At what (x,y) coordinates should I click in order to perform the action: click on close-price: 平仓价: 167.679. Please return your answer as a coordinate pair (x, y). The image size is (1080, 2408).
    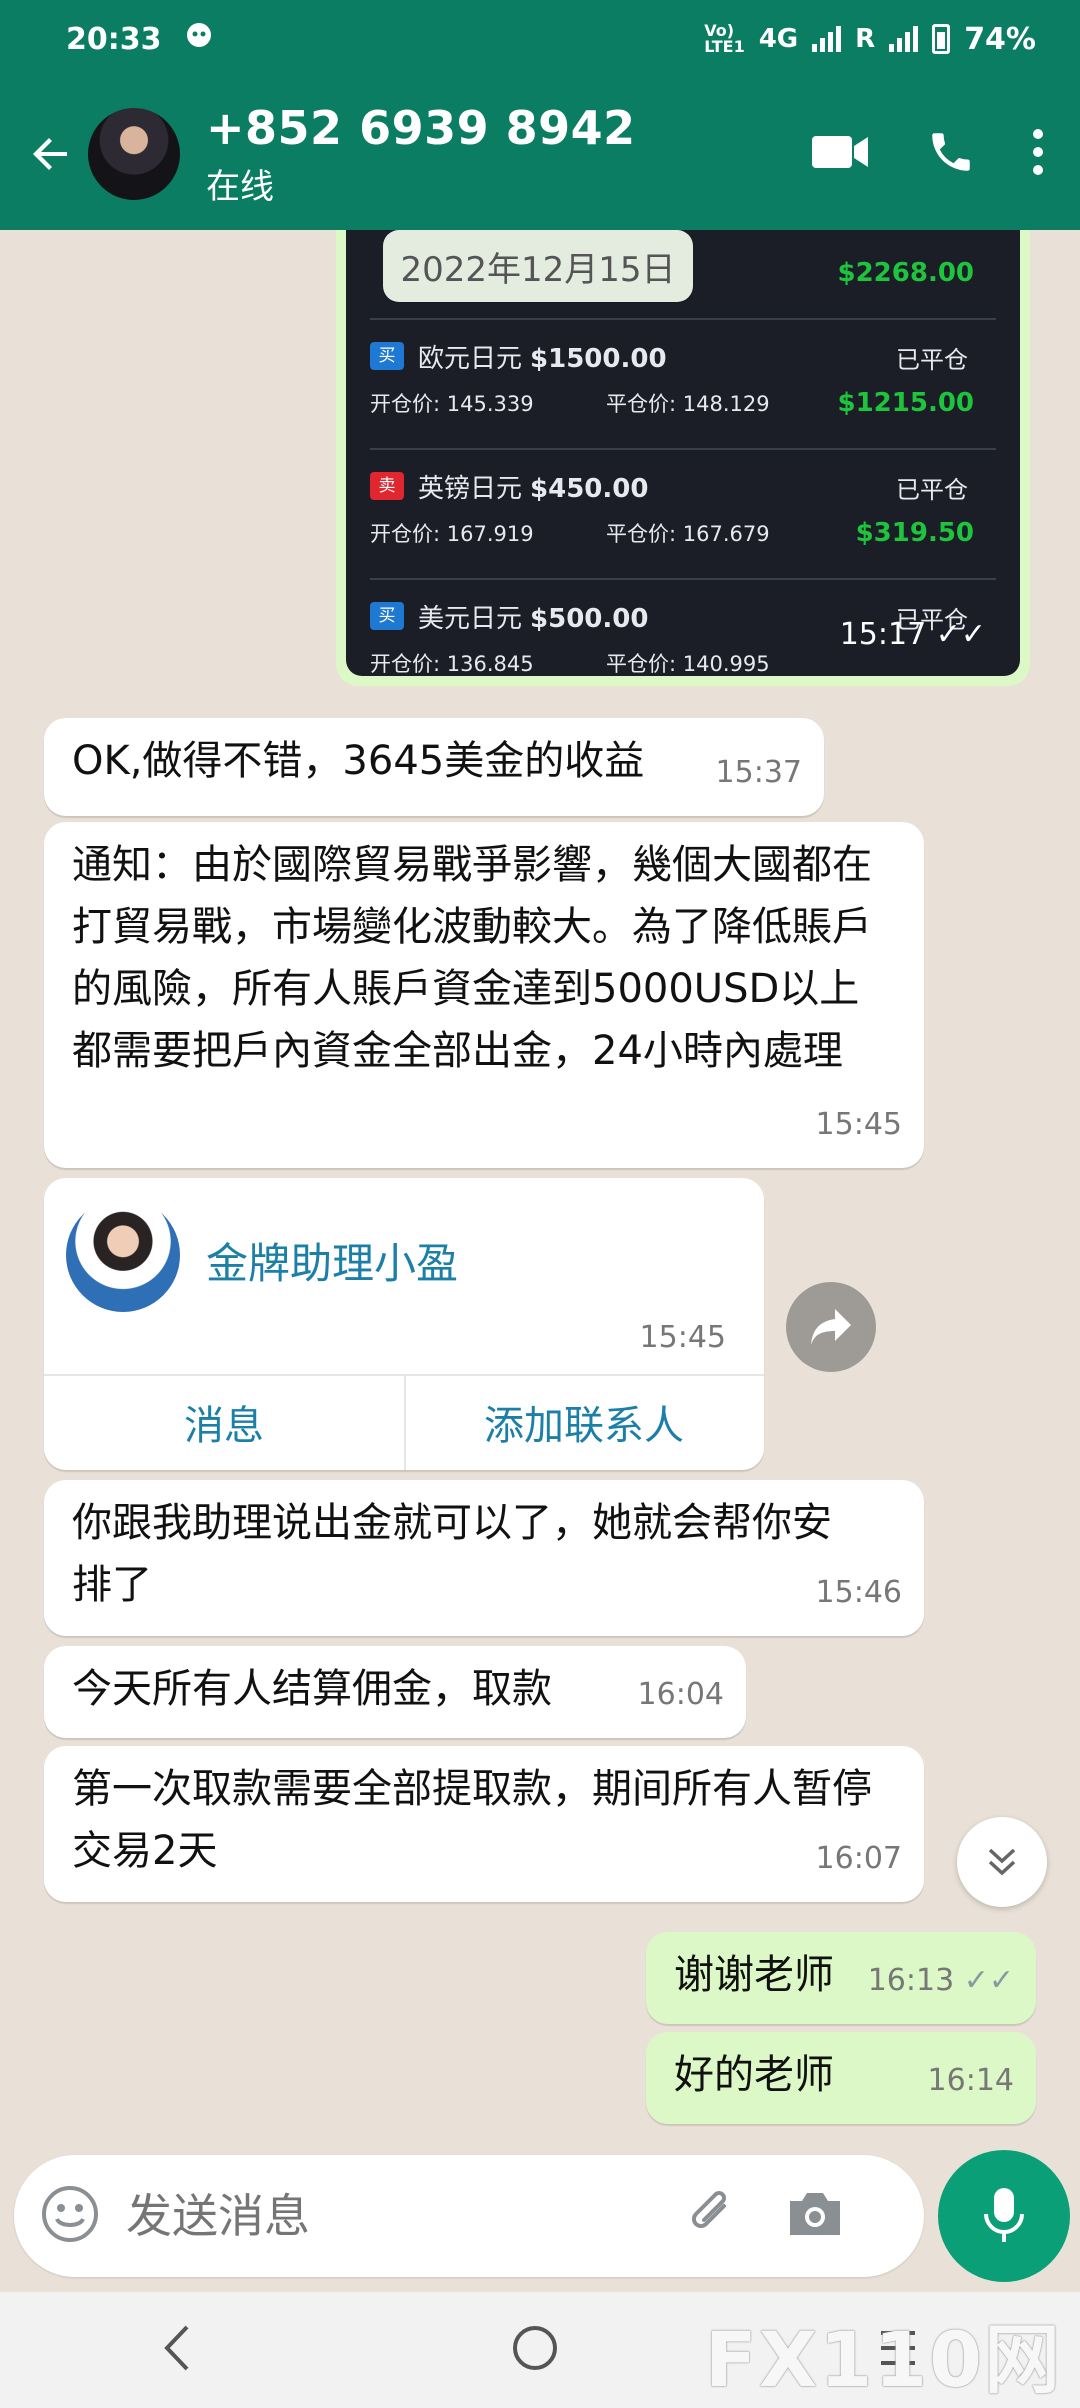
    Looking at the image, I should click on (688, 534).